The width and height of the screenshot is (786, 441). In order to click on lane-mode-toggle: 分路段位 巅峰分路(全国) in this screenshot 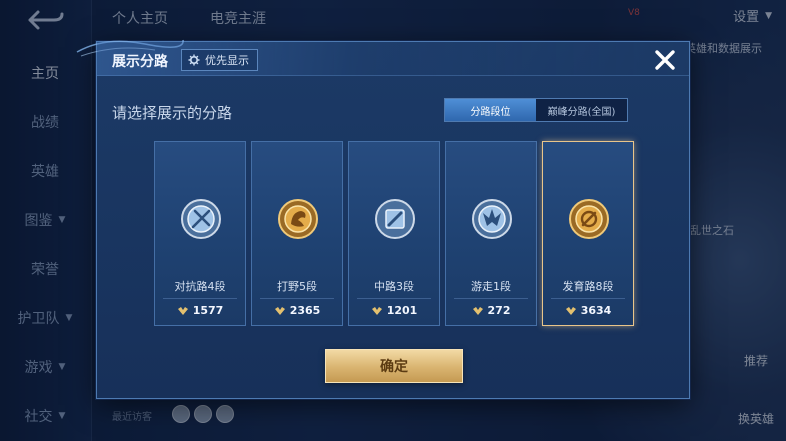, I will do `click(536, 110)`.